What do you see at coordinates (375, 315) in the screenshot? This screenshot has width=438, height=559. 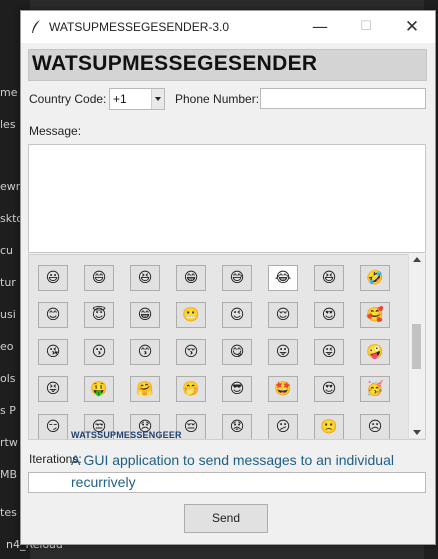 I see `emoji-button: 🥰` at bounding box center [375, 315].